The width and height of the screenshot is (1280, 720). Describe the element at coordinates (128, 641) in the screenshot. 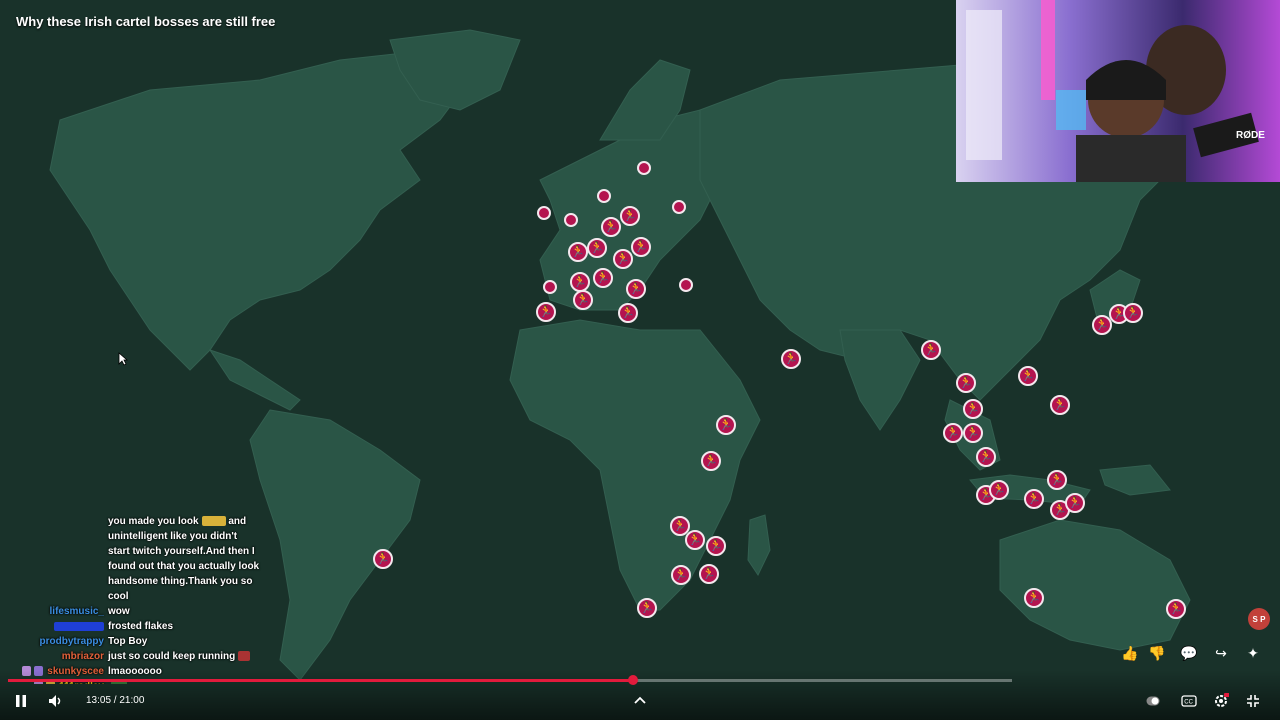

I see `chat-text: Top Boy` at that location.